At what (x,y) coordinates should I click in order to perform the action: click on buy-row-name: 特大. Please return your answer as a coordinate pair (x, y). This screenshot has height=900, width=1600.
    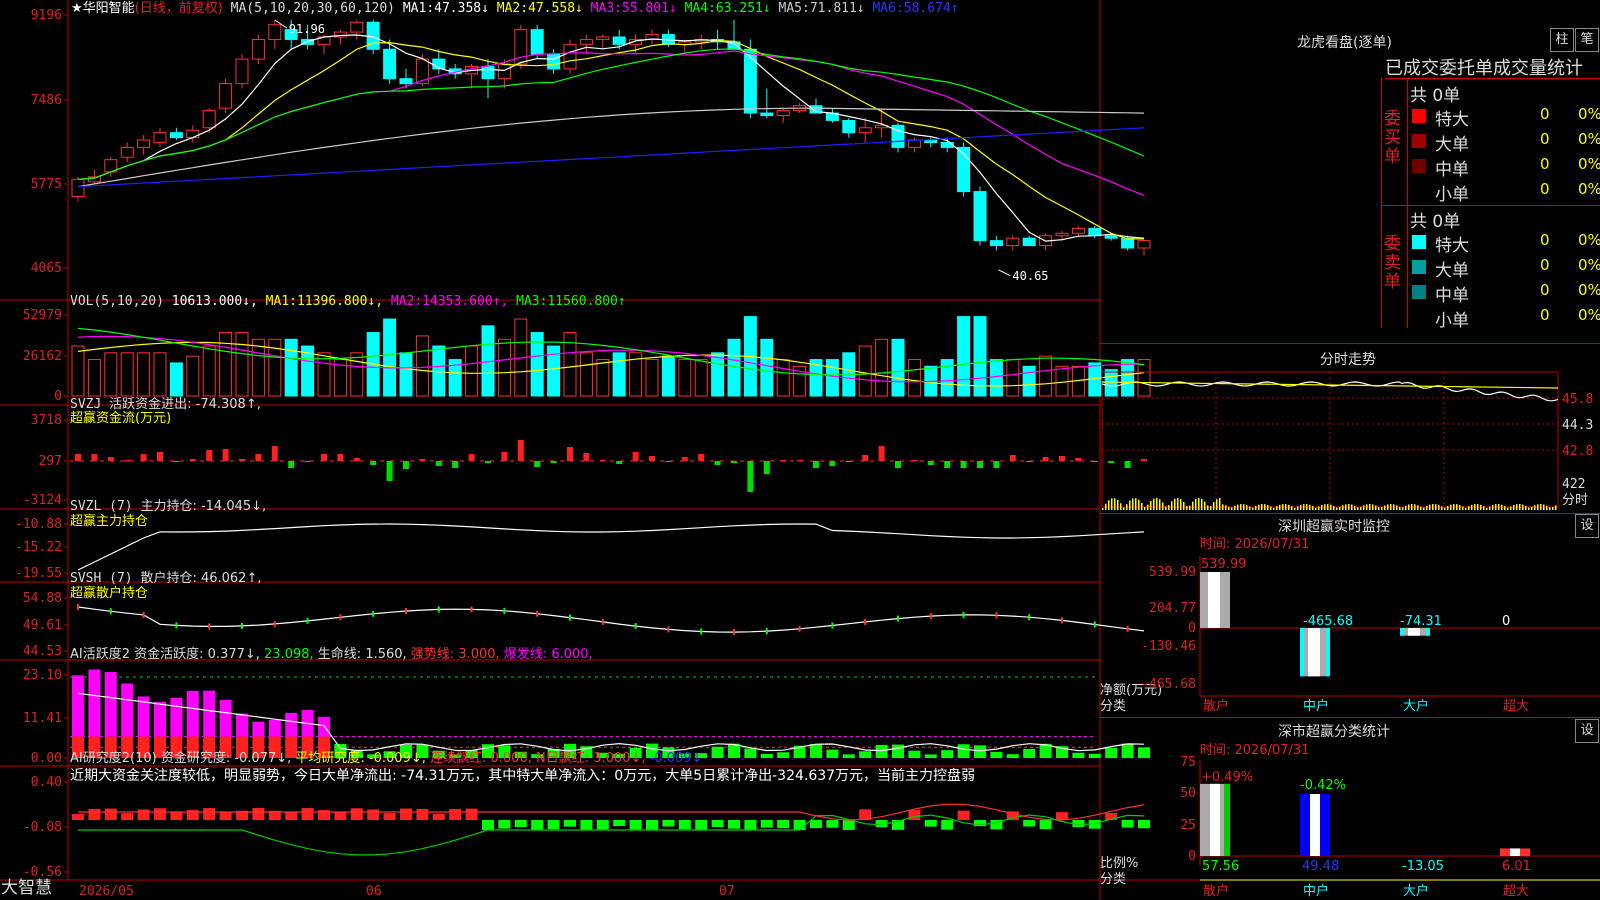
    Looking at the image, I should click on (1452, 120).